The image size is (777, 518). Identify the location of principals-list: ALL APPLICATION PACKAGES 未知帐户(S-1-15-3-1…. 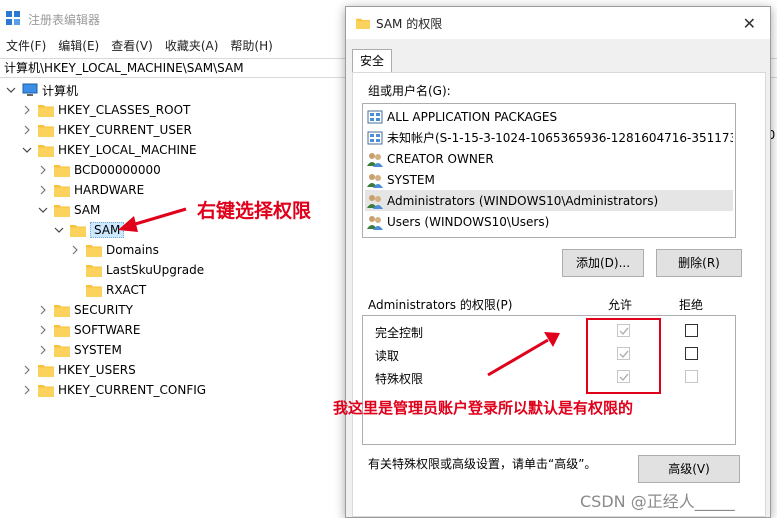
(549, 170).